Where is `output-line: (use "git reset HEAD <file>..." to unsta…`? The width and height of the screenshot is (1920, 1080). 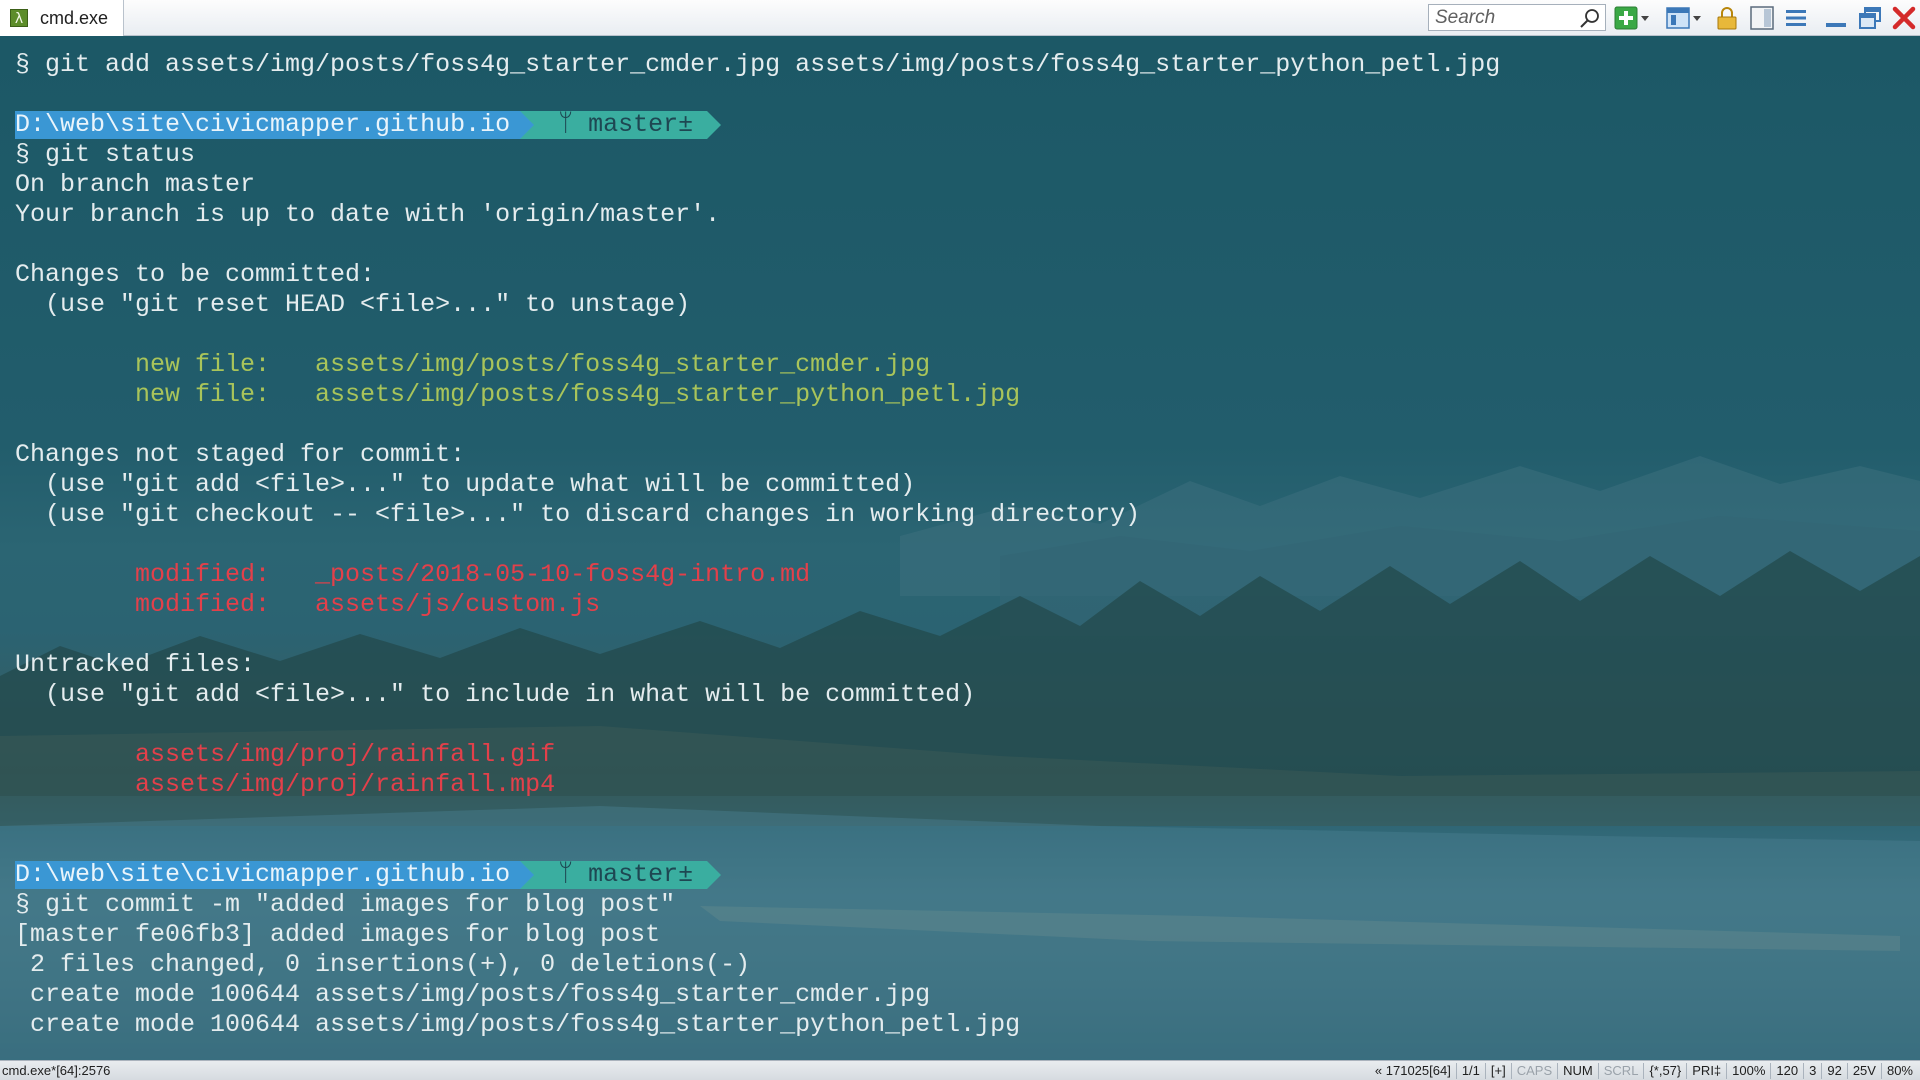
output-line: (use "git reset HEAD <file>..." to unsta… is located at coordinates (353, 304).